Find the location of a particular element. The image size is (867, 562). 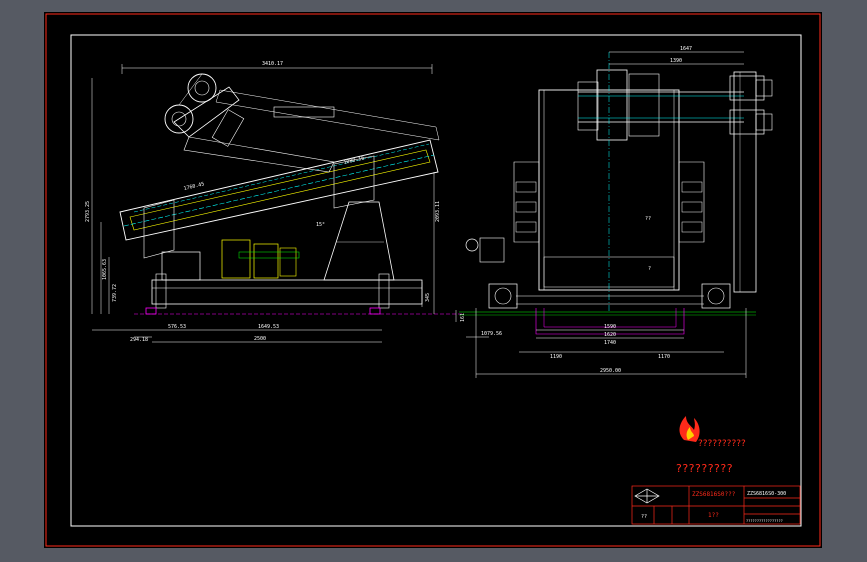

watermark-line1: ?????????? is located at coordinates (722, 444).